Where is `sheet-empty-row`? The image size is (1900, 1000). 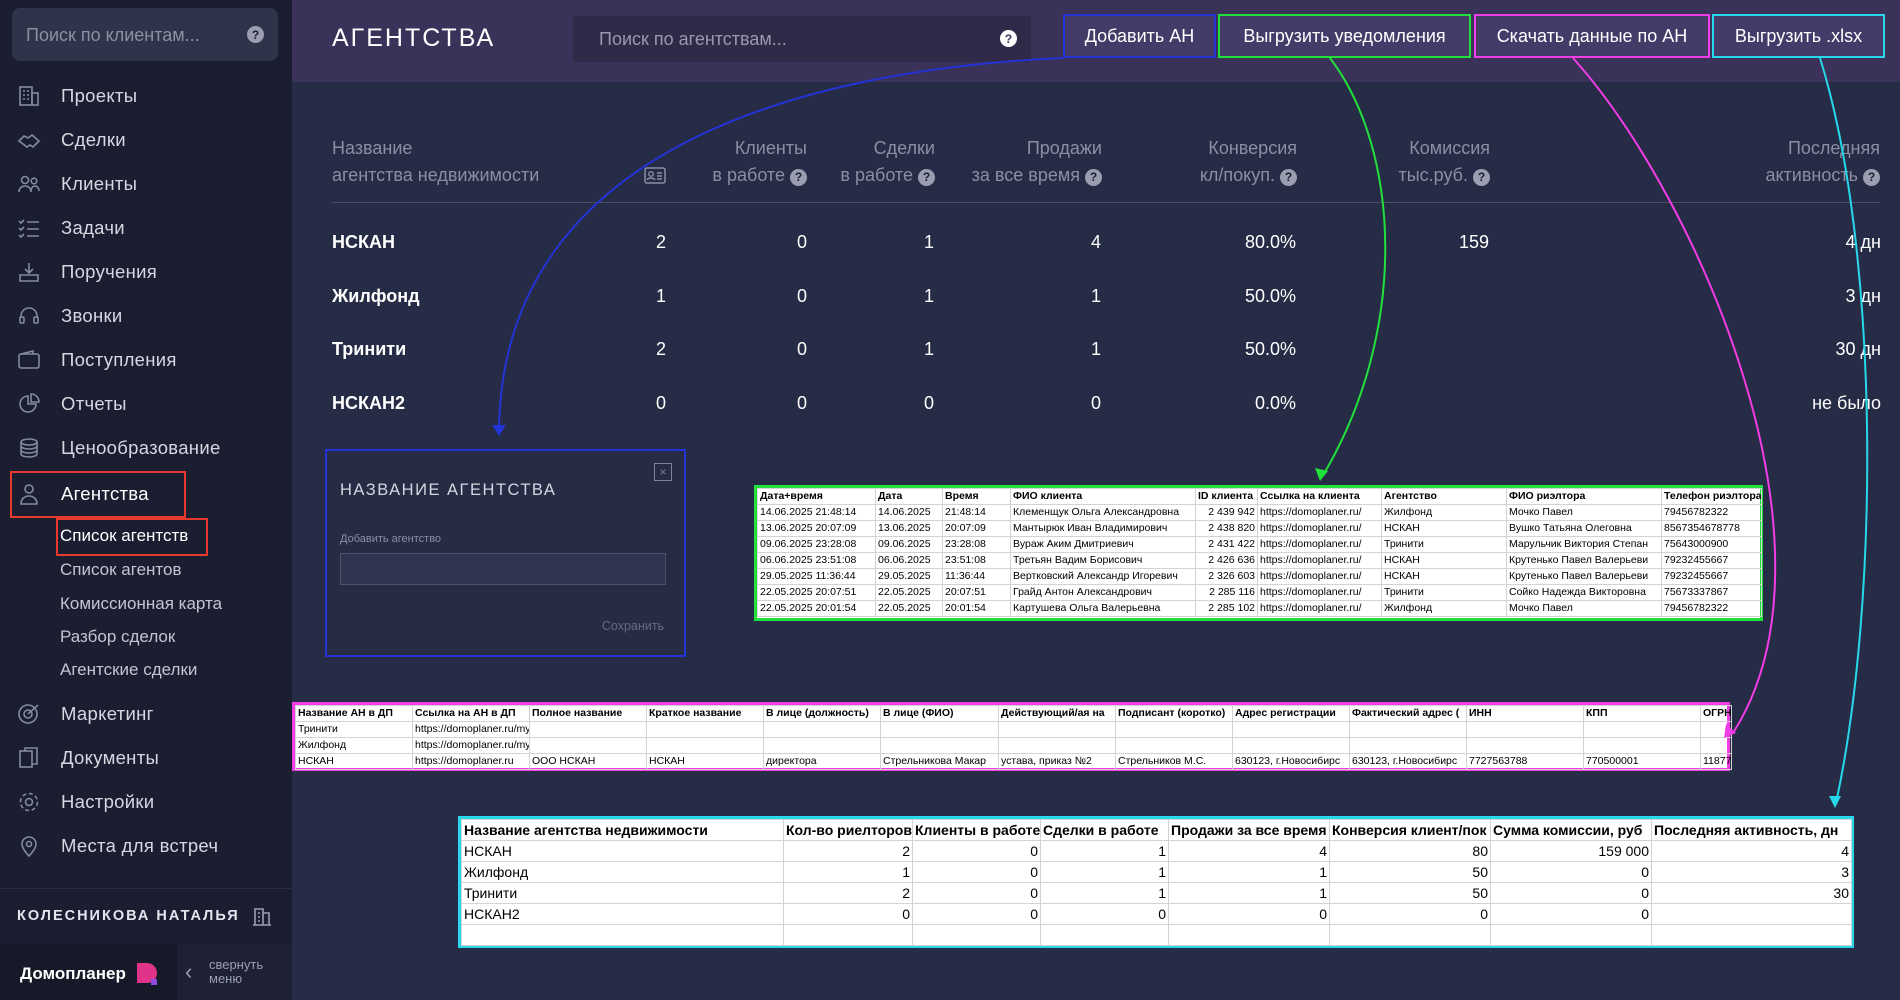
sheet-empty-row is located at coordinates (1156, 935).